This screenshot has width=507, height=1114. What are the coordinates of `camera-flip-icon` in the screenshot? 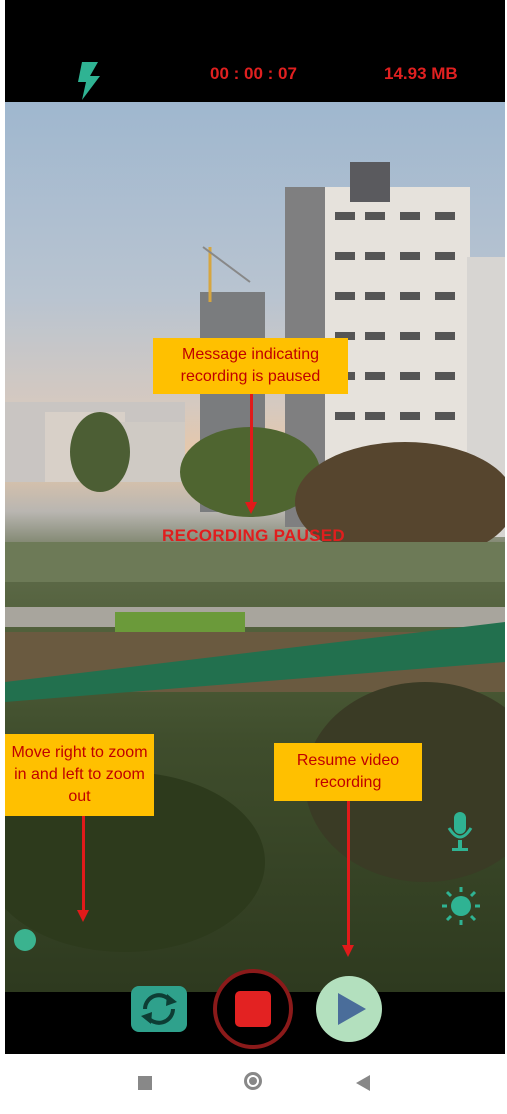 It's located at (159, 1009).